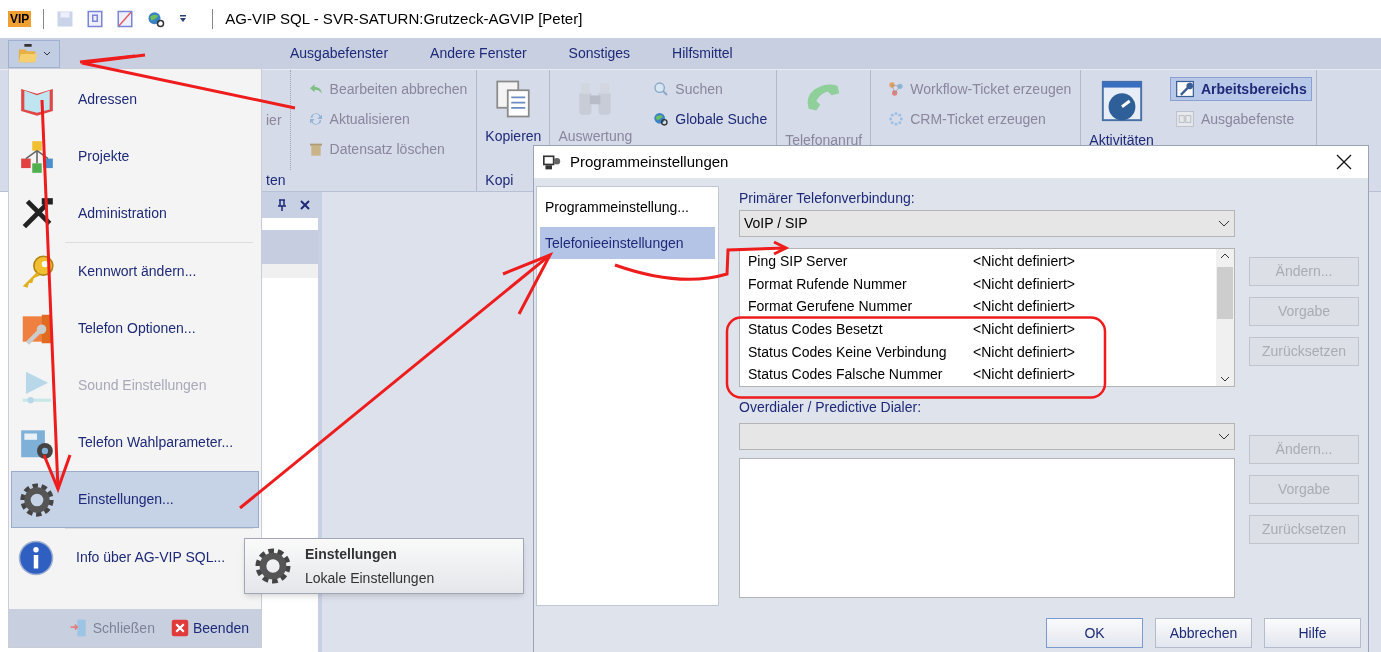 The height and width of the screenshot is (652, 1381). Describe the element at coordinates (831, 407) in the screenshot. I see `field-label: Overdialer / Predictive Dialer:` at that location.